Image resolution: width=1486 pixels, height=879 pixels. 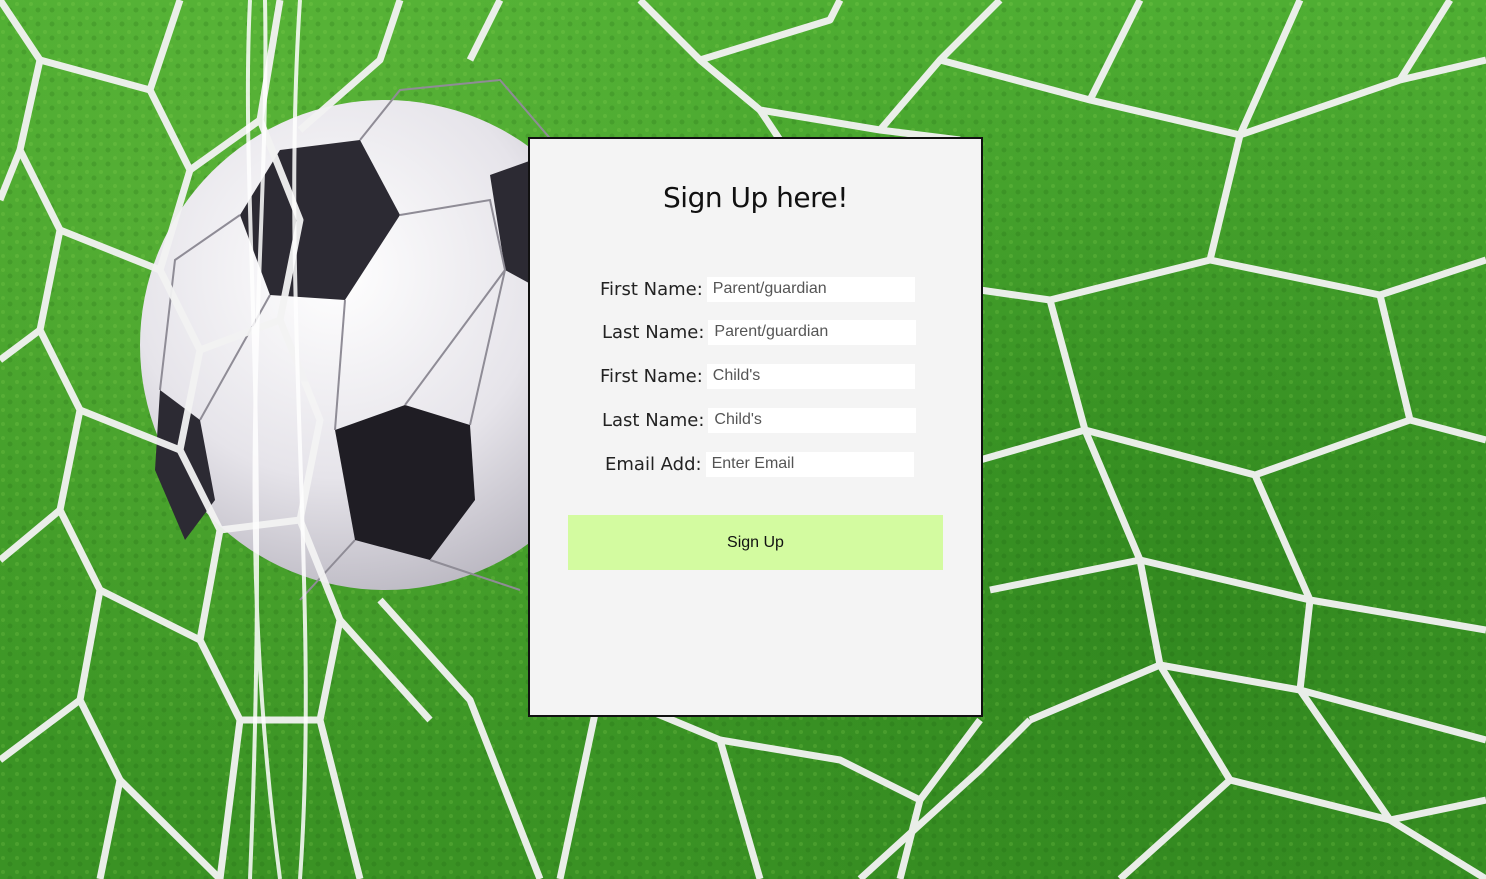 I want to click on email-field, so click(x=809, y=464).